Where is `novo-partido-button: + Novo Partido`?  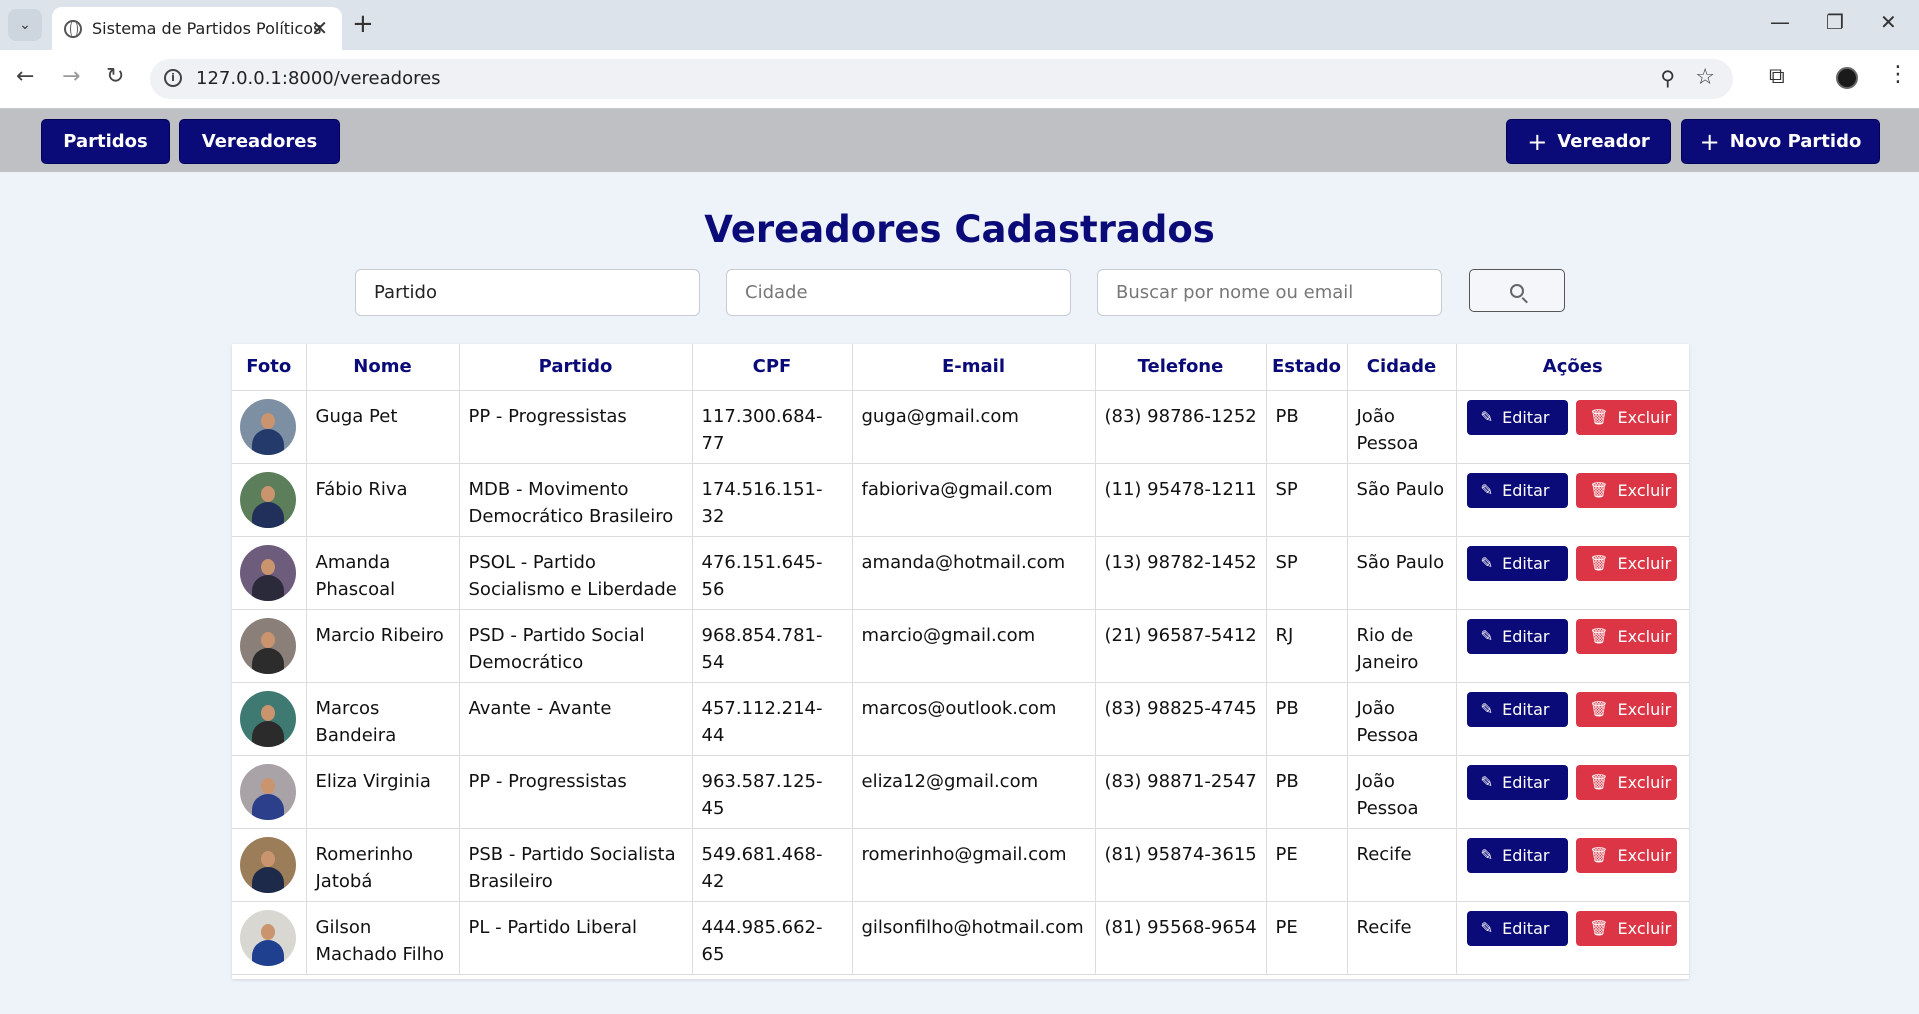 novo-partido-button: + Novo Partido is located at coordinates (1780, 141).